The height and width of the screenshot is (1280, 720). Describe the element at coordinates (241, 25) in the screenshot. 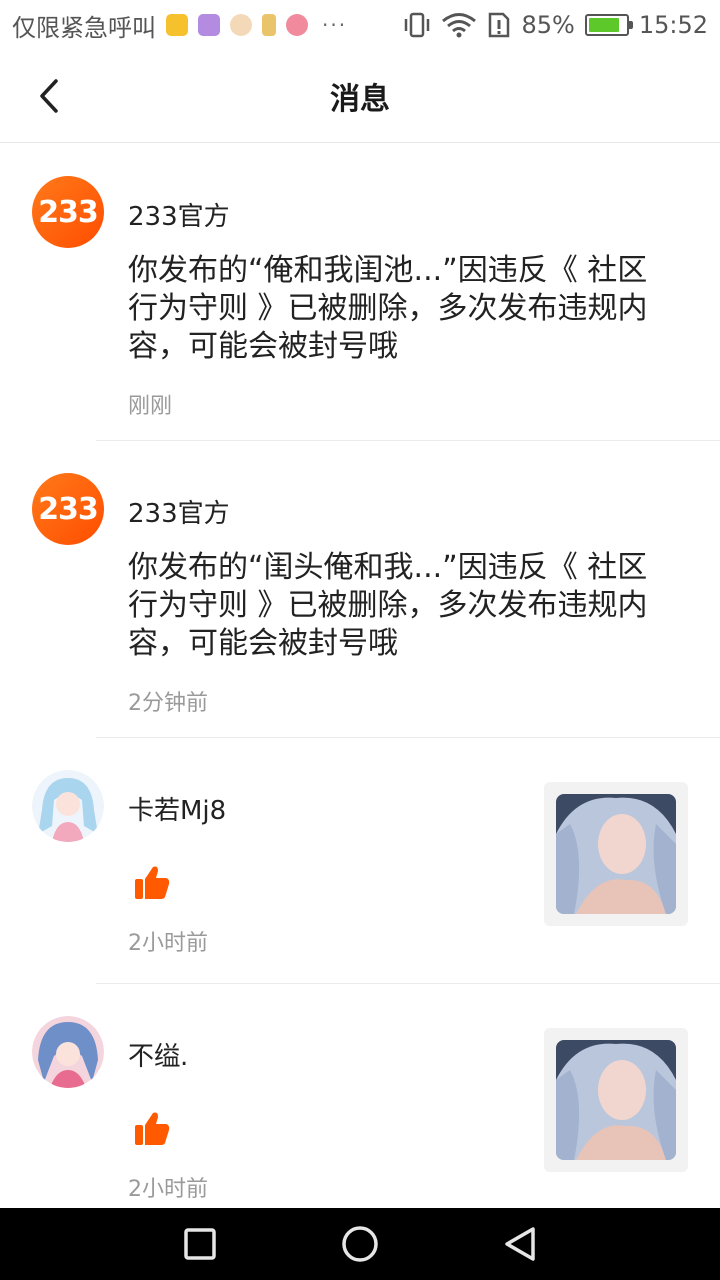

I see `app-doll-icon` at that location.